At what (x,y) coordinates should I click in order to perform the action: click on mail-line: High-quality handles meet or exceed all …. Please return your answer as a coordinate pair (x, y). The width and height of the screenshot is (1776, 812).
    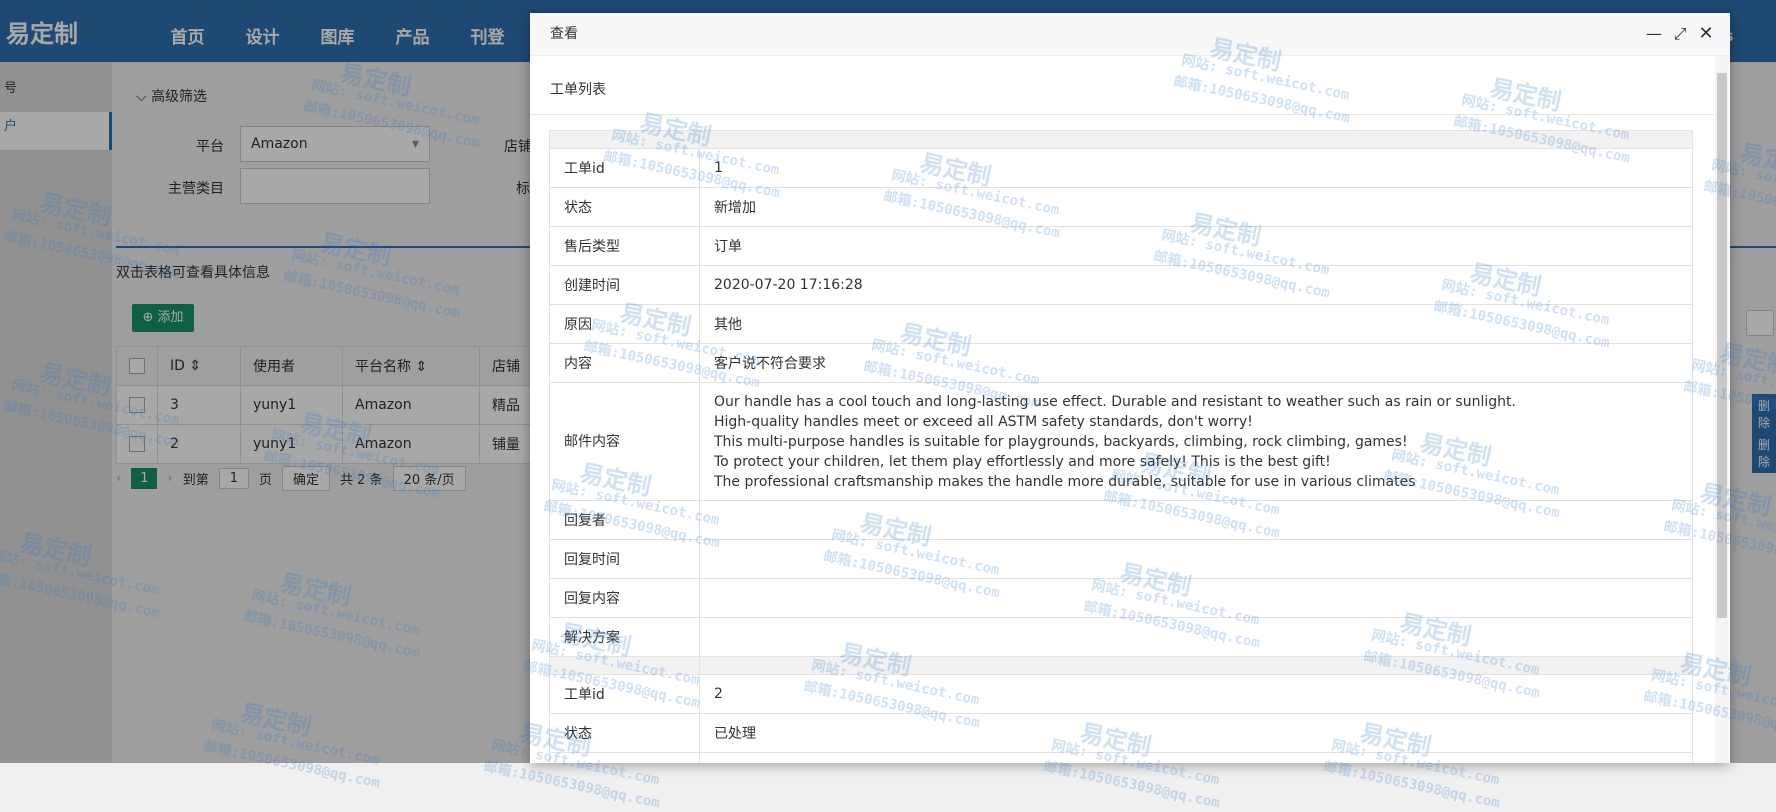
    Looking at the image, I should click on (983, 421).